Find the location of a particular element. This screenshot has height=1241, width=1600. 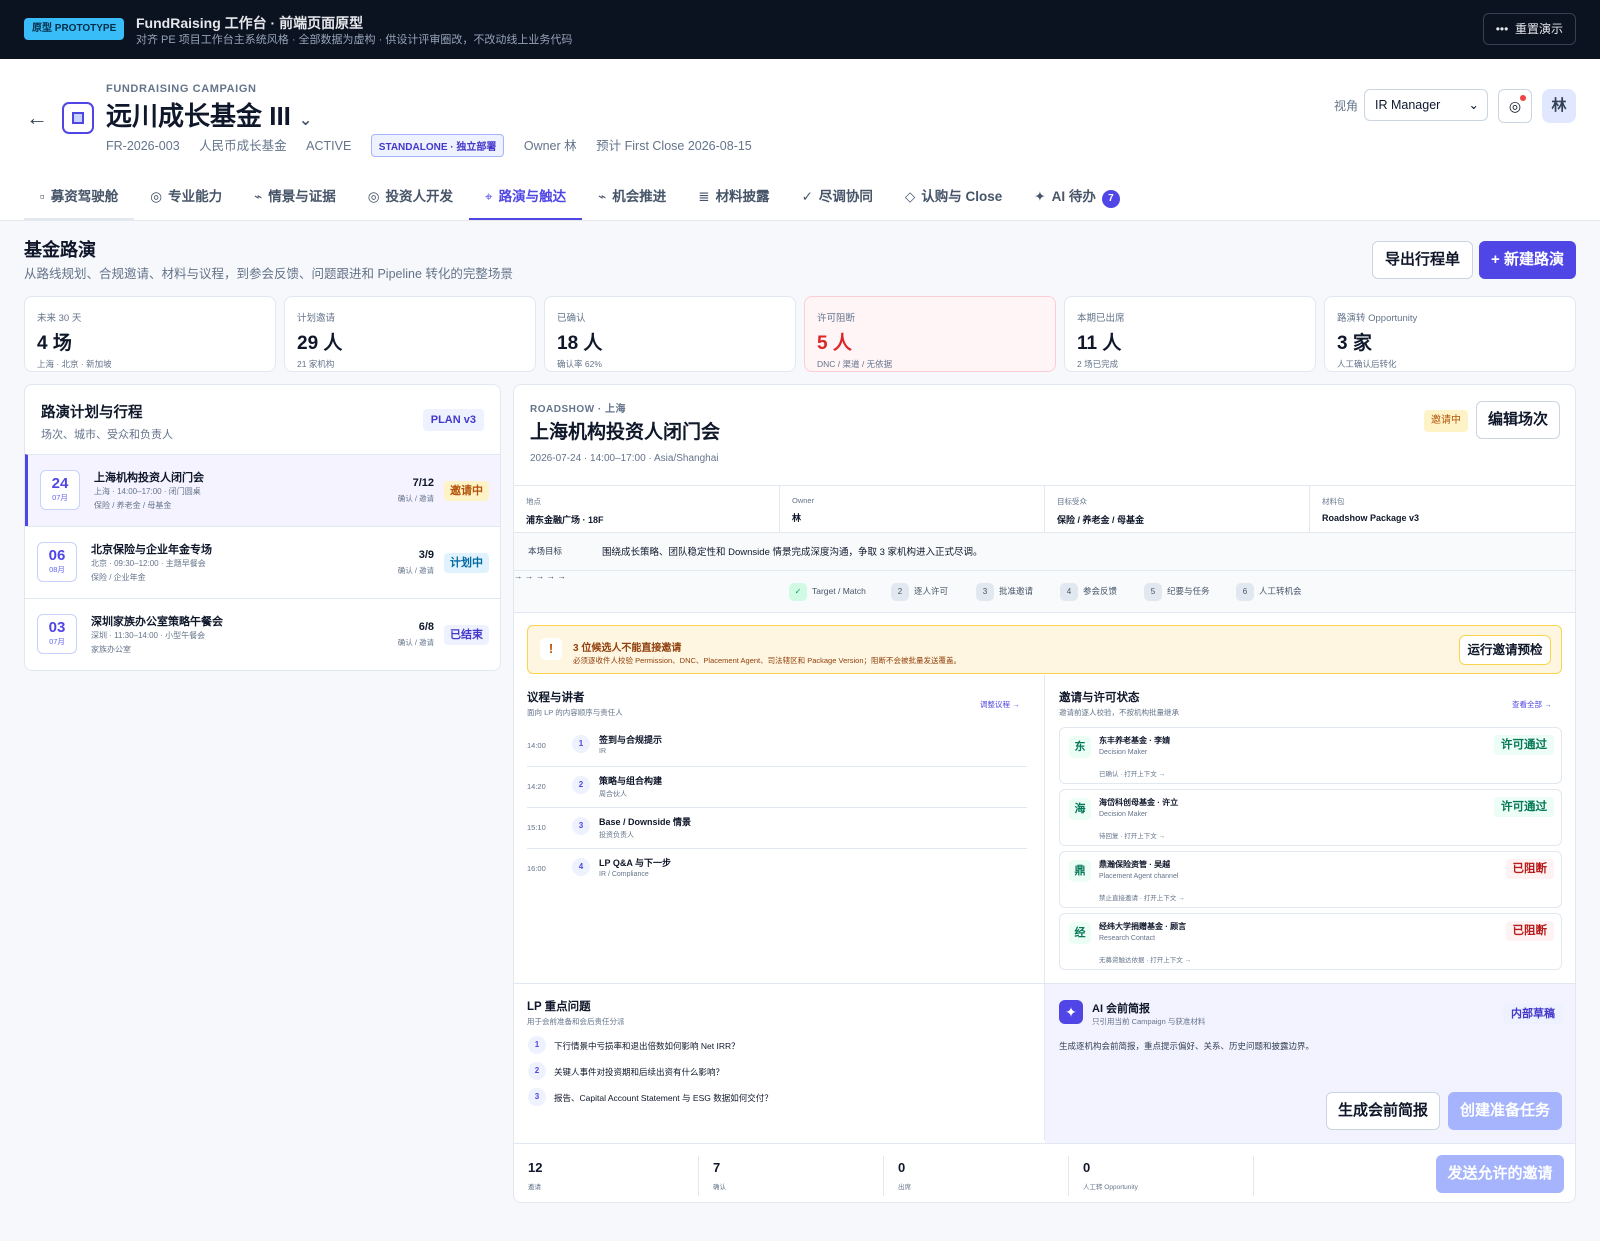

target-icon: ◎ is located at coordinates (373, 196).